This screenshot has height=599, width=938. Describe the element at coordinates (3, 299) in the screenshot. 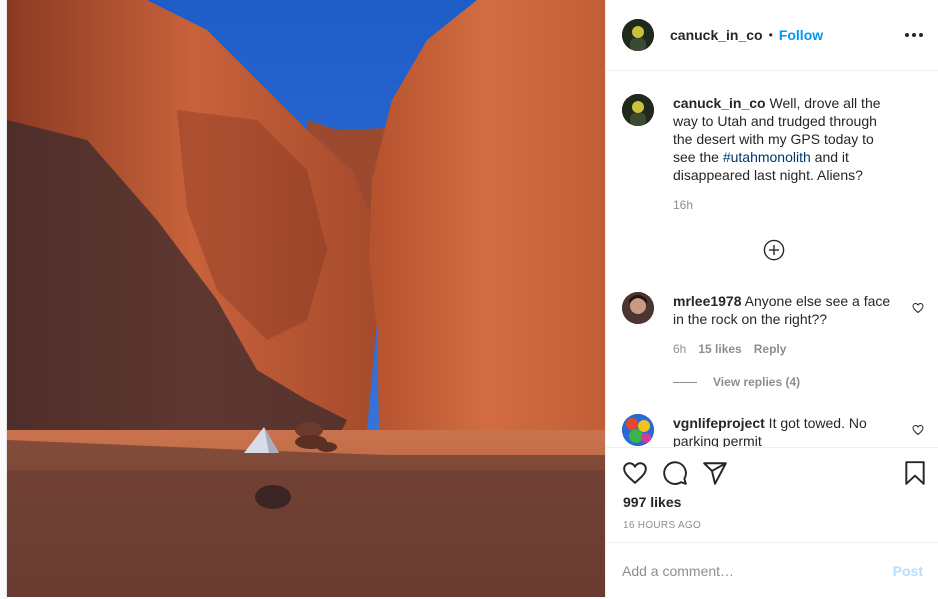

I see `window-edge` at that location.